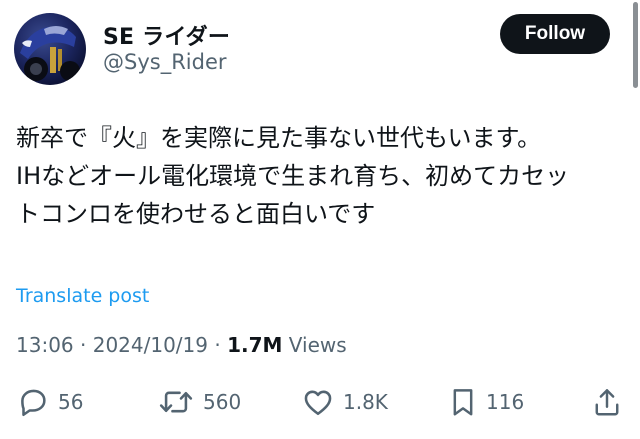 This screenshot has width=640, height=439. What do you see at coordinates (176, 402) in the screenshot?
I see `repost-icon` at bounding box center [176, 402].